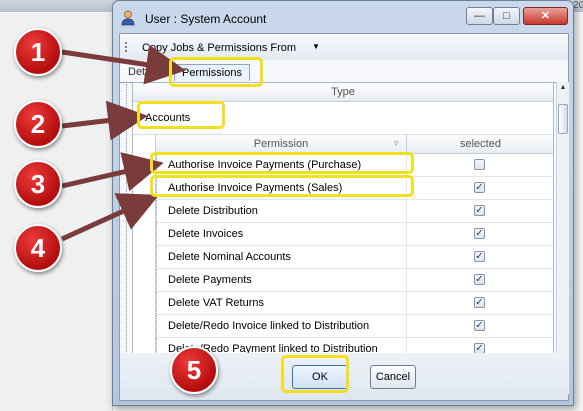 The width and height of the screenshot is (583, 411). Describe the element at coordinates (38, 248) in the screenshot. I see `step-badge-4: 4` at that location.